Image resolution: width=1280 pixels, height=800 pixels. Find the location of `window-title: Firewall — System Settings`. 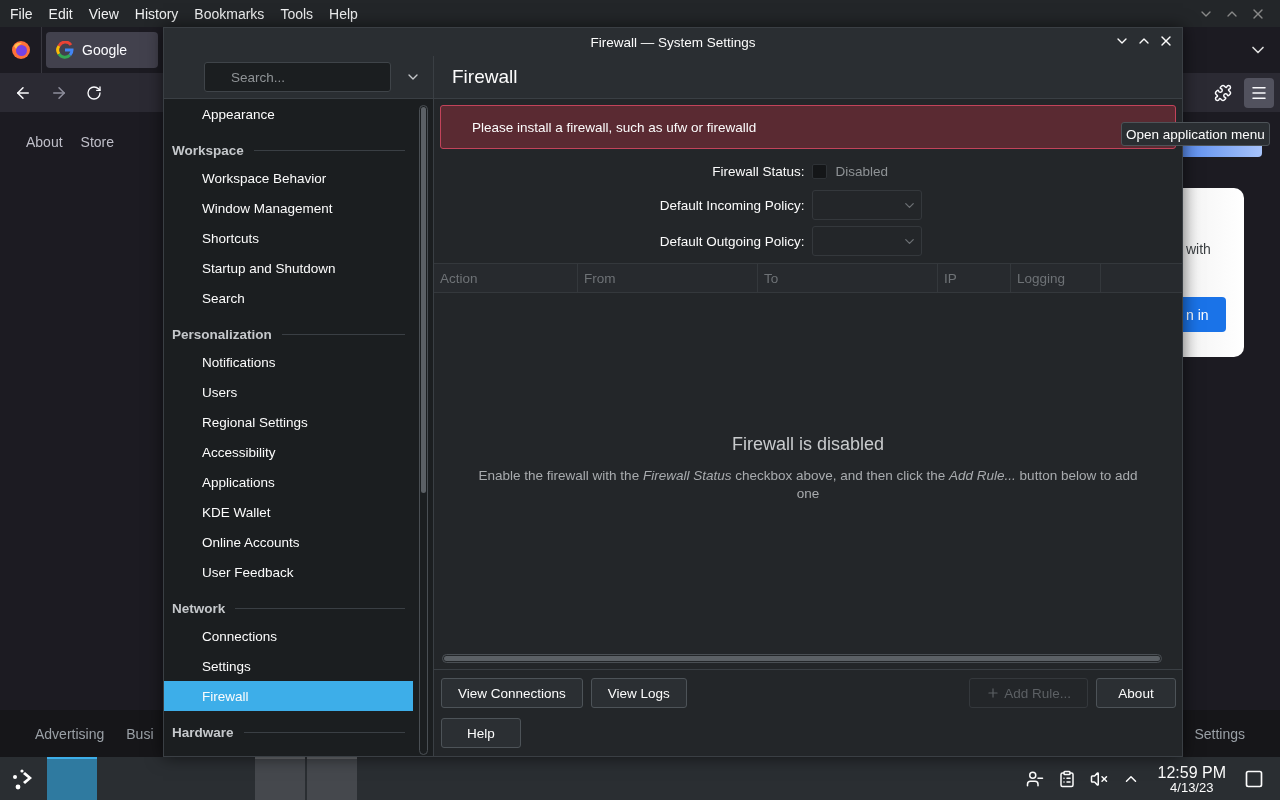

window-title: Firewall — System Settings is located at coordinates (673, 42).